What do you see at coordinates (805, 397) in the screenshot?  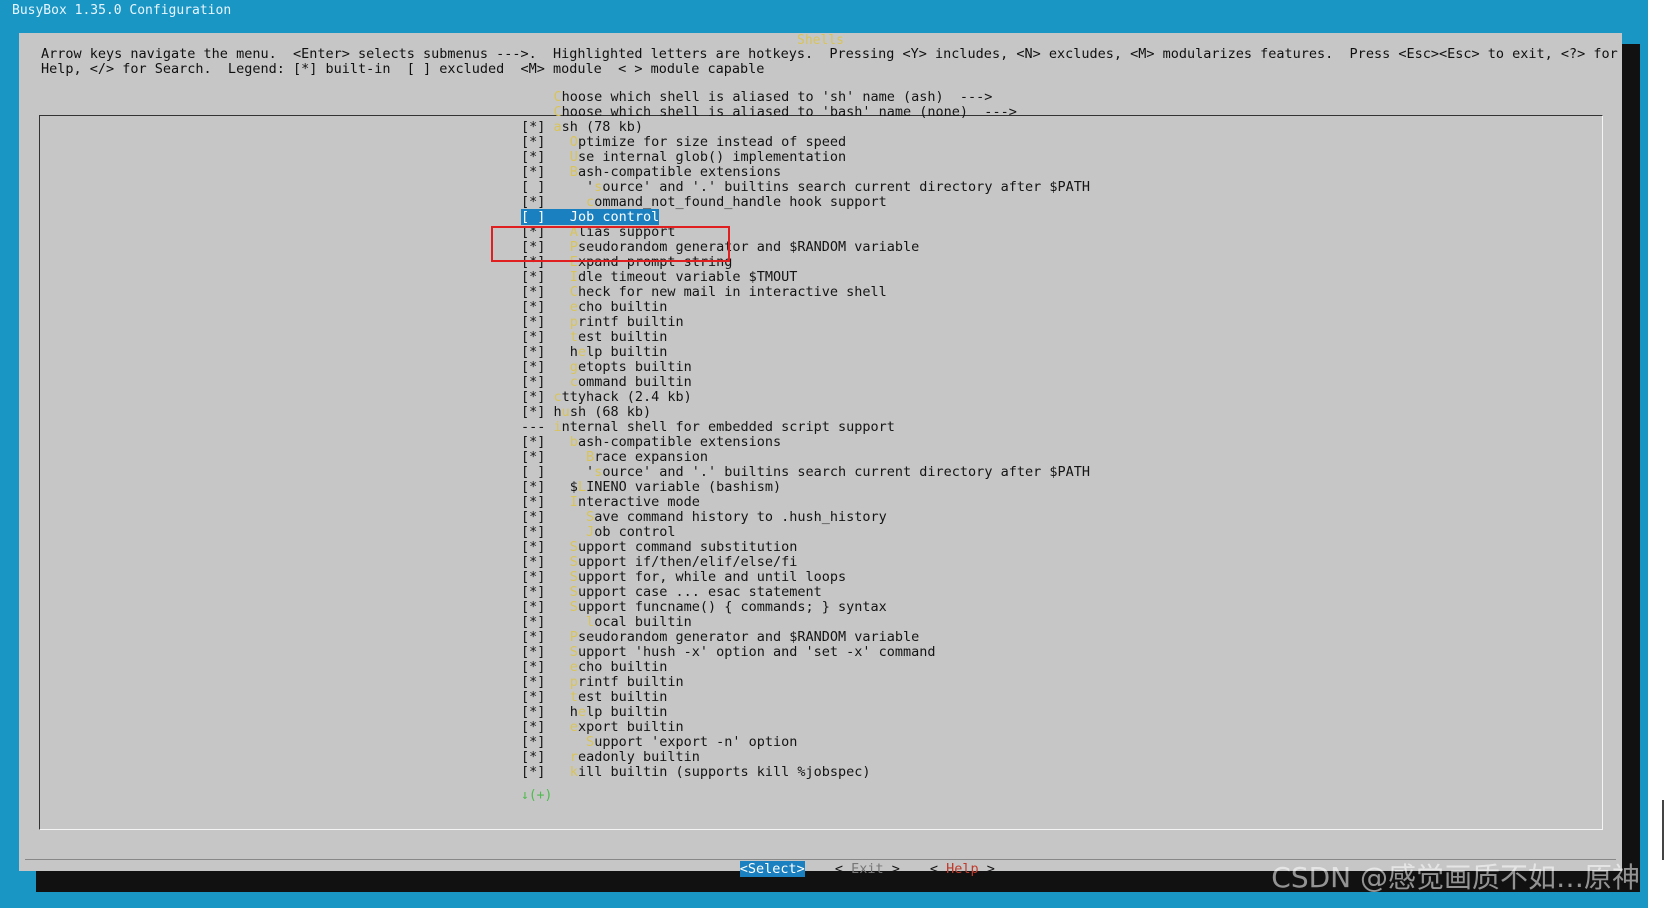 I see `menu-item: [*] cttyhack (2.4 kb)` at bounding box center [805, 397].